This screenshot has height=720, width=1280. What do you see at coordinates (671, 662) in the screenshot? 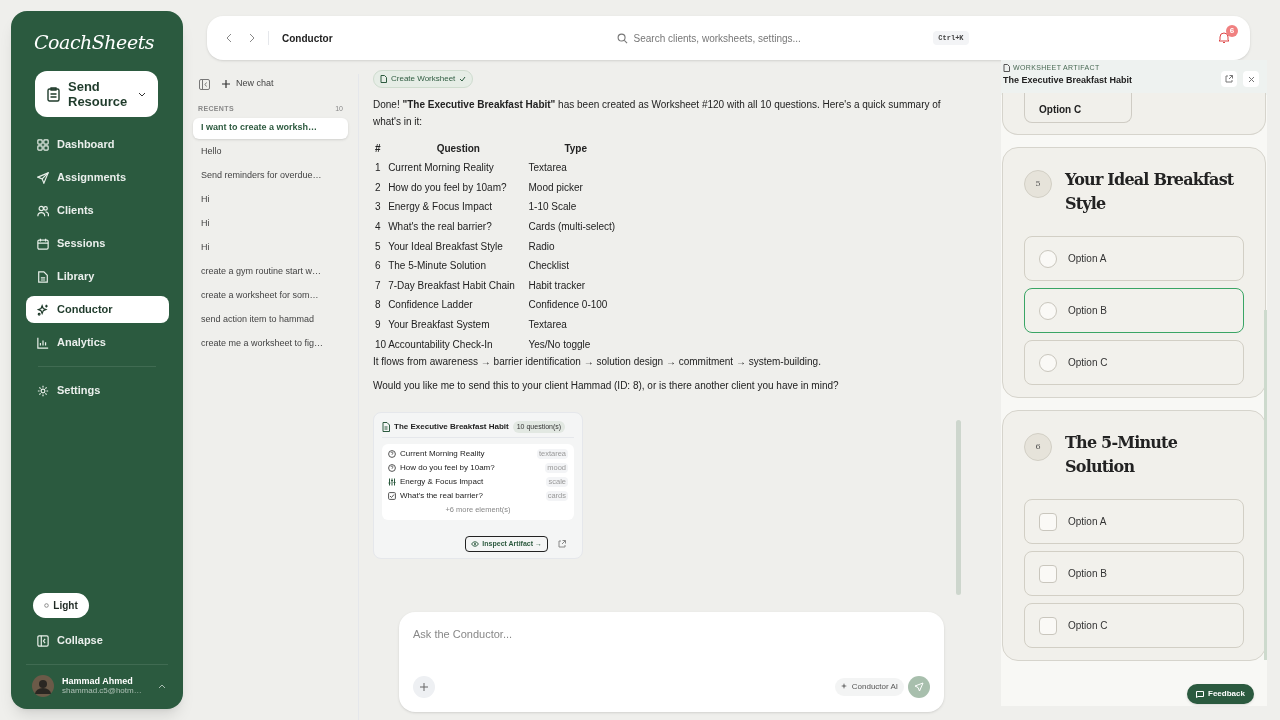
I see `message-field: Ask the Conductor... Conductor AI` at bounding box center [671, 662].